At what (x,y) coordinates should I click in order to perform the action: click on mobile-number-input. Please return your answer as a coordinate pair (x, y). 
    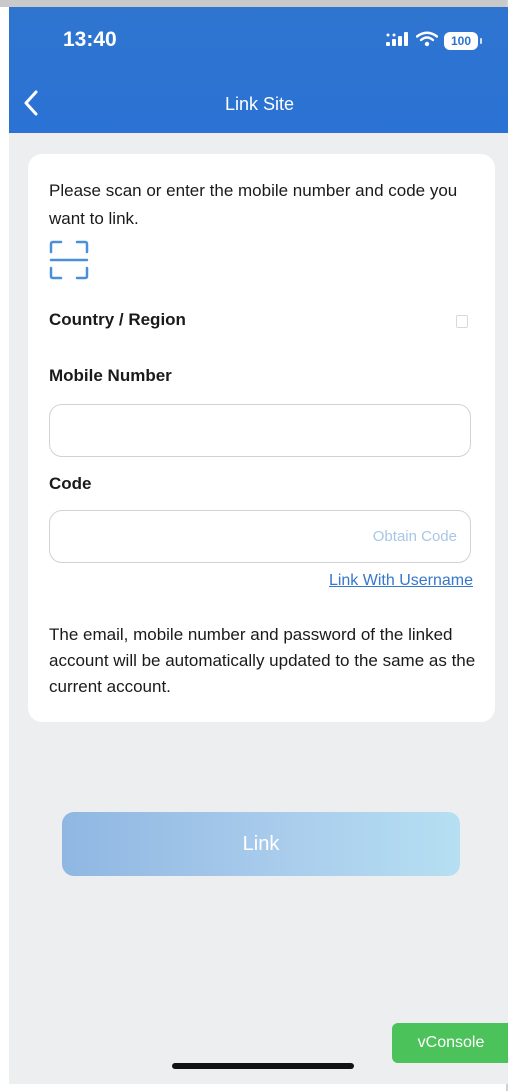
    Looking at the image, I should click on (209, 431).